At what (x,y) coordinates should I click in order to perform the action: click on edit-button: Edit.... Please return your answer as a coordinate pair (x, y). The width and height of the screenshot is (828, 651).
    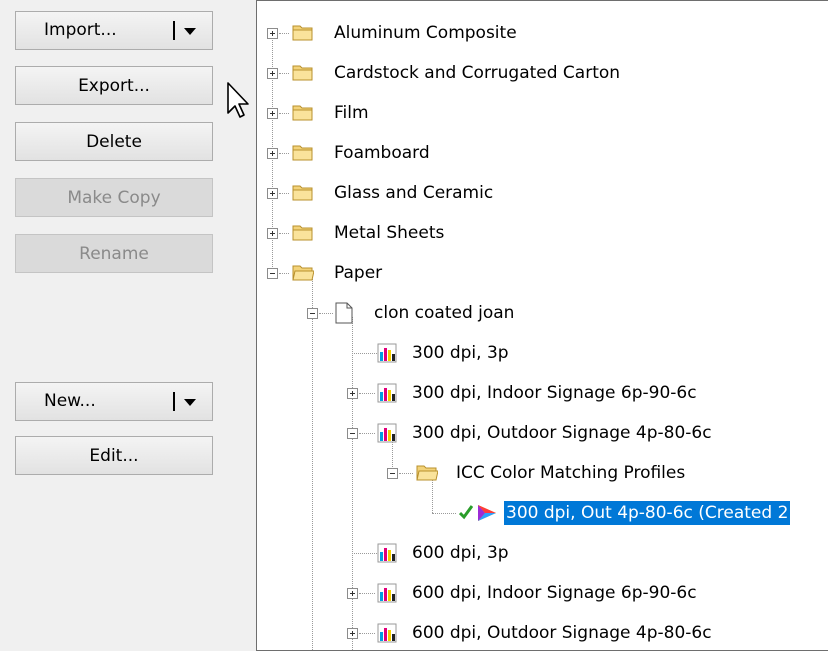
    Looking at the image, I should click on (114, 455).